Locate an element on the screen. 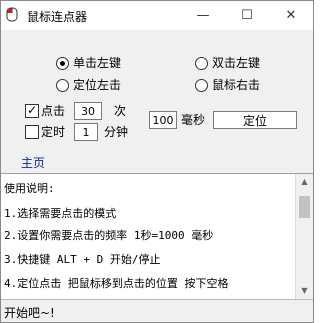 The width and height of the screenshot is (320, 323). maximize-button: ☐ is located at coordinates (247, 15).